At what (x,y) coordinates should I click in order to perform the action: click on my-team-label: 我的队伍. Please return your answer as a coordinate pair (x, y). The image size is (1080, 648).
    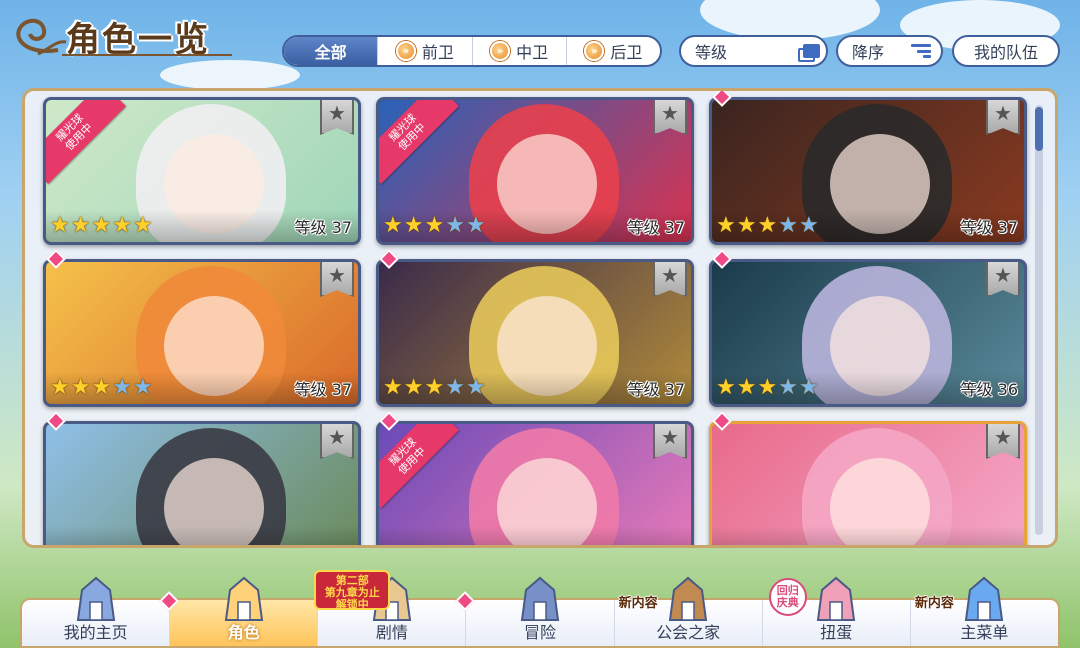
    Looking at the image, I should click on (1005, 52).